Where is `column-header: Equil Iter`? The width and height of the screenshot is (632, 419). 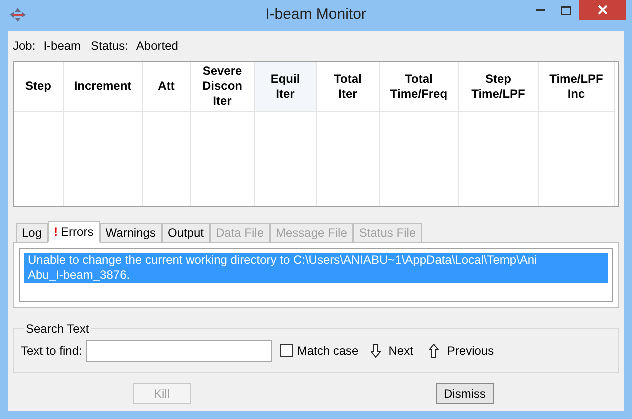 column-header: Equil Iter is located at coordinates (285, 87).